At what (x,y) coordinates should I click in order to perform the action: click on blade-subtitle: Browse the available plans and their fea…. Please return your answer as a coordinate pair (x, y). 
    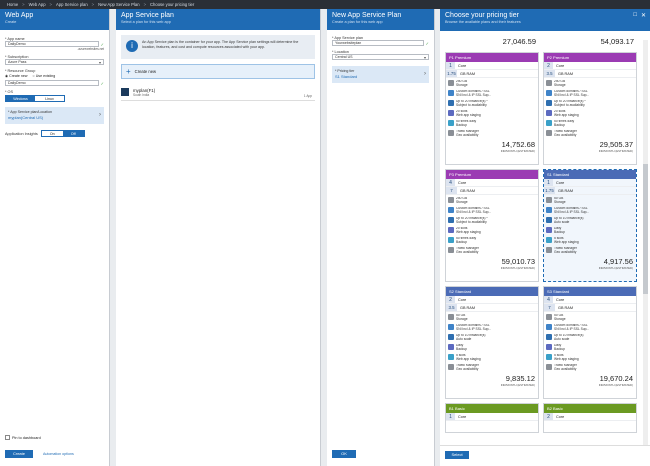
    Looking at the image, I should click on (483, 22).